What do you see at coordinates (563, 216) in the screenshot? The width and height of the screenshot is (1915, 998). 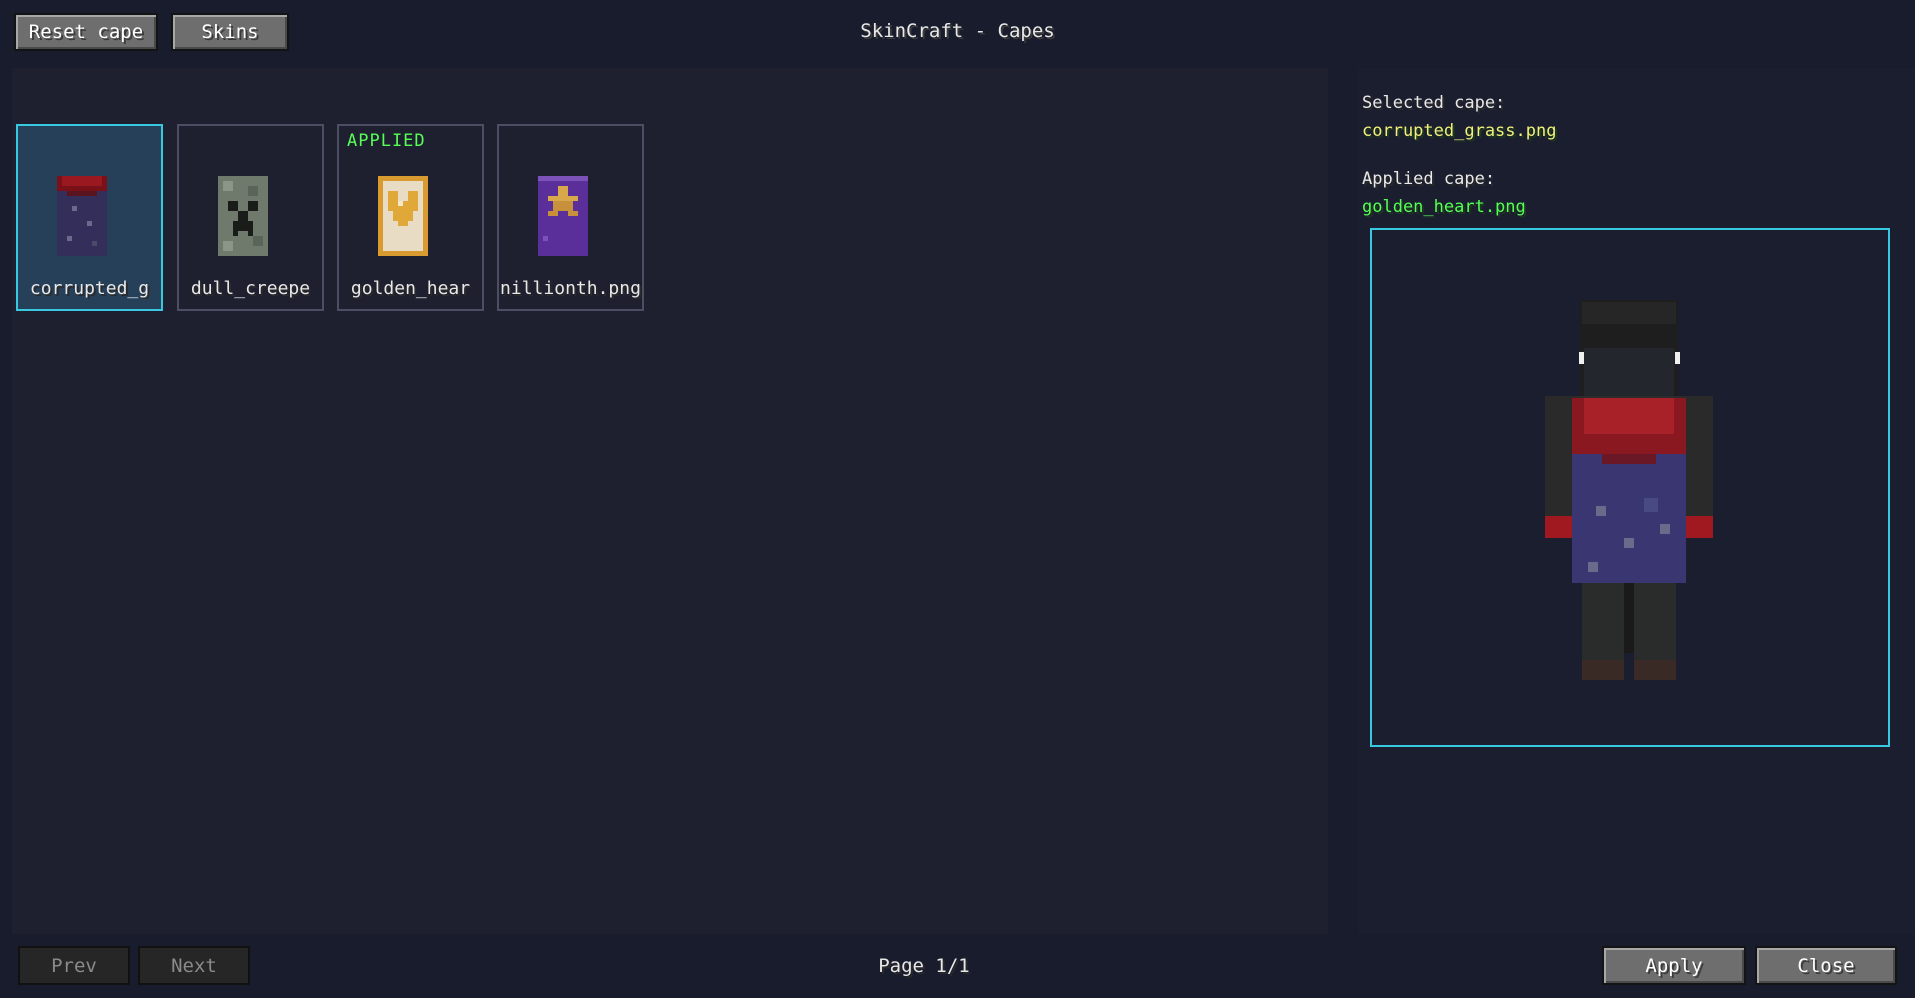 I see `star-cape-icon` at bounding box center [563, 216].